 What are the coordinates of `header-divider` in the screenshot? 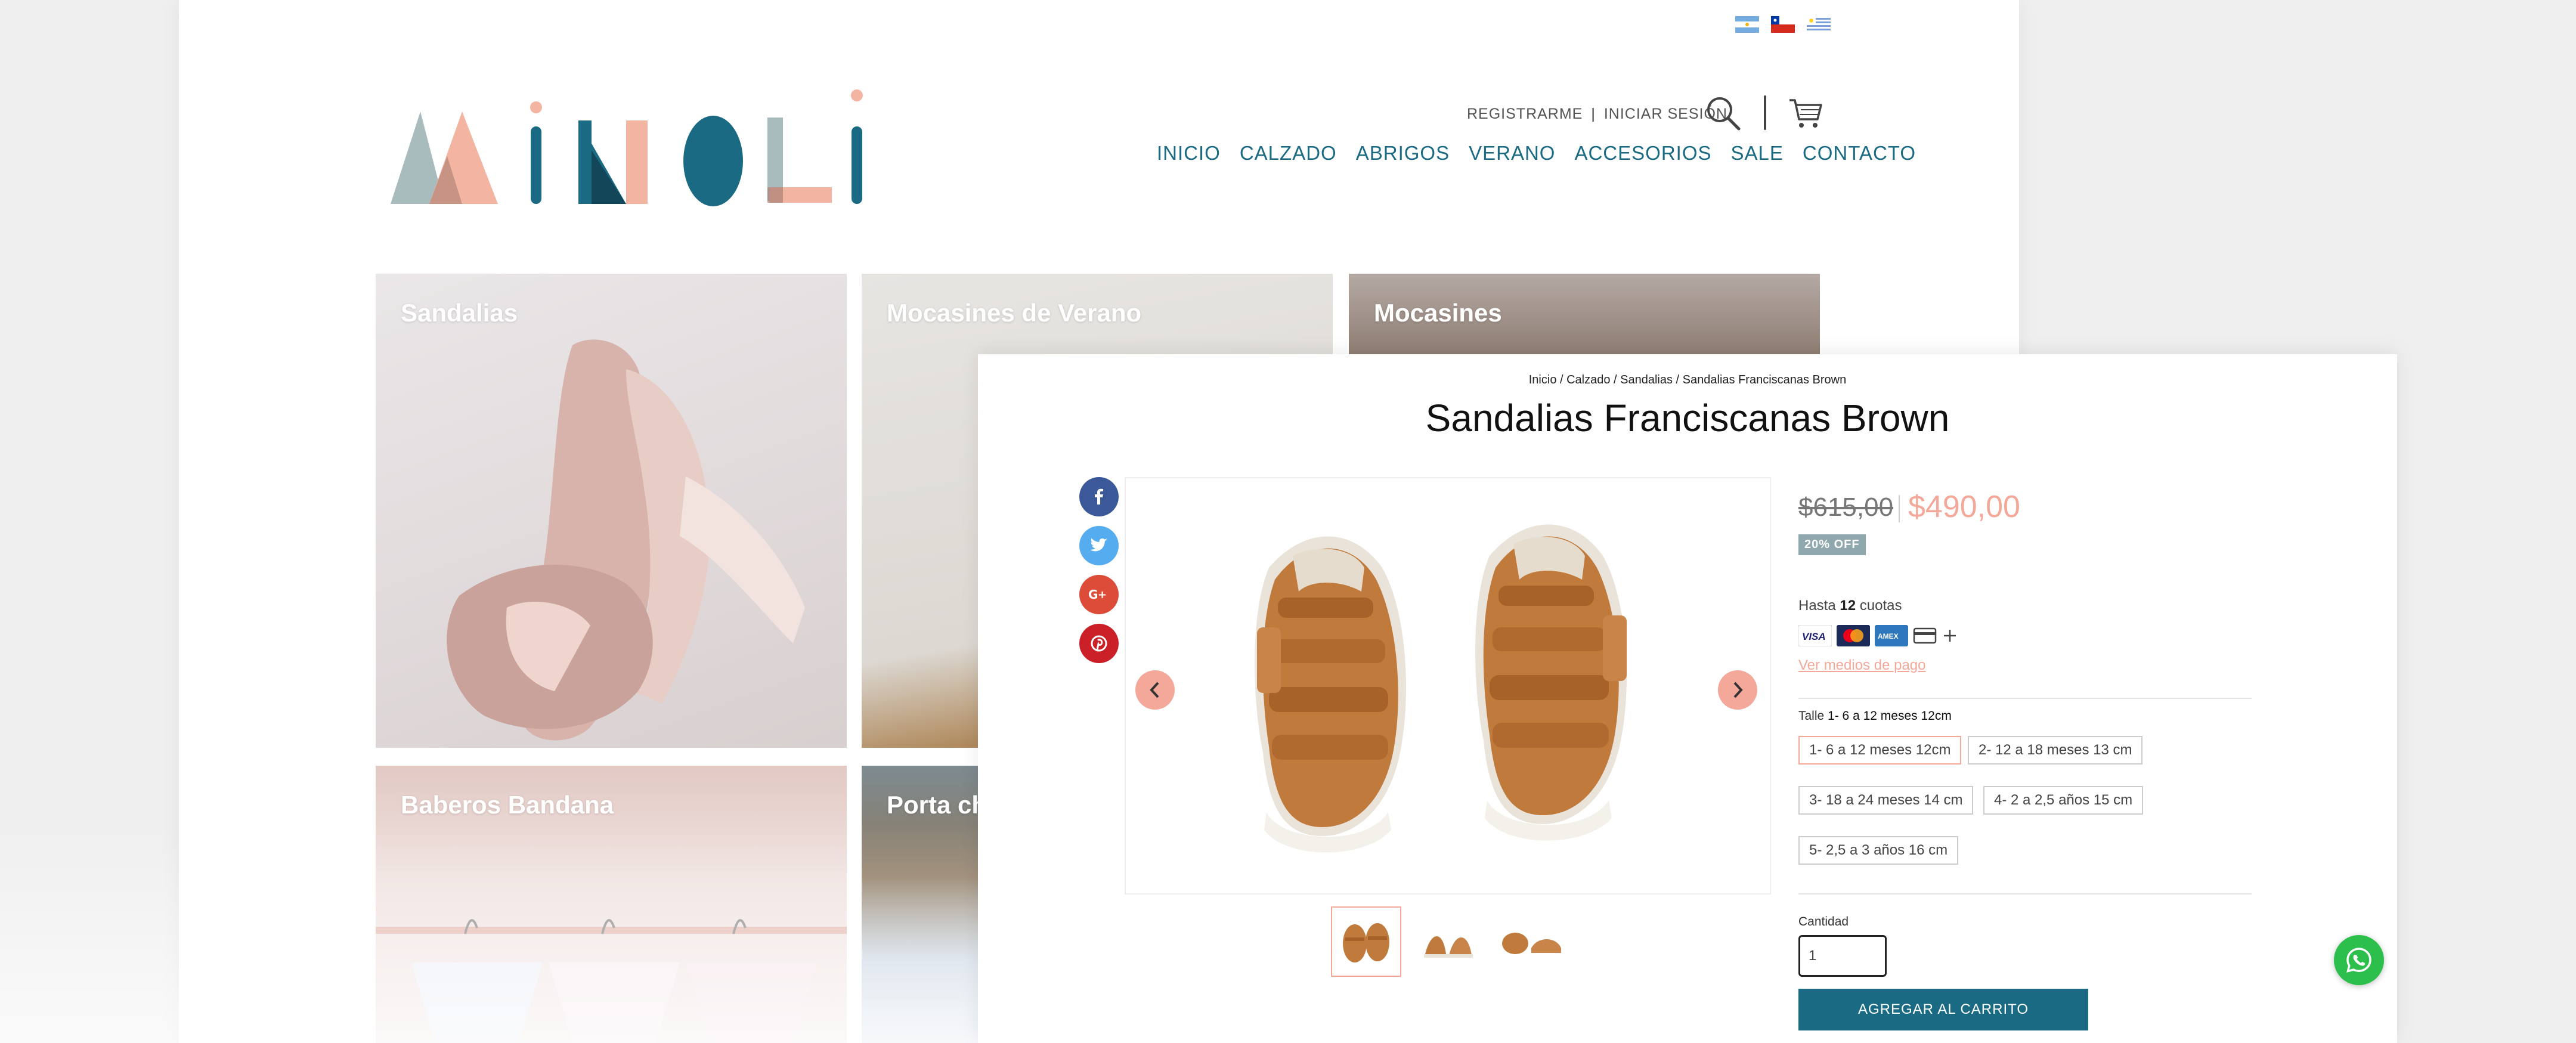 It's located at (1765, 112).